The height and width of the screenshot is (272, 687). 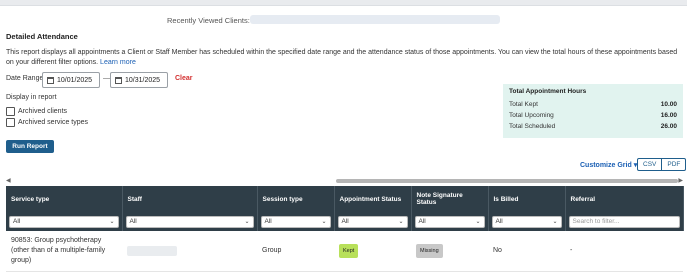 I want to click on col-session-type: Session type, so click(x=296, y=199).